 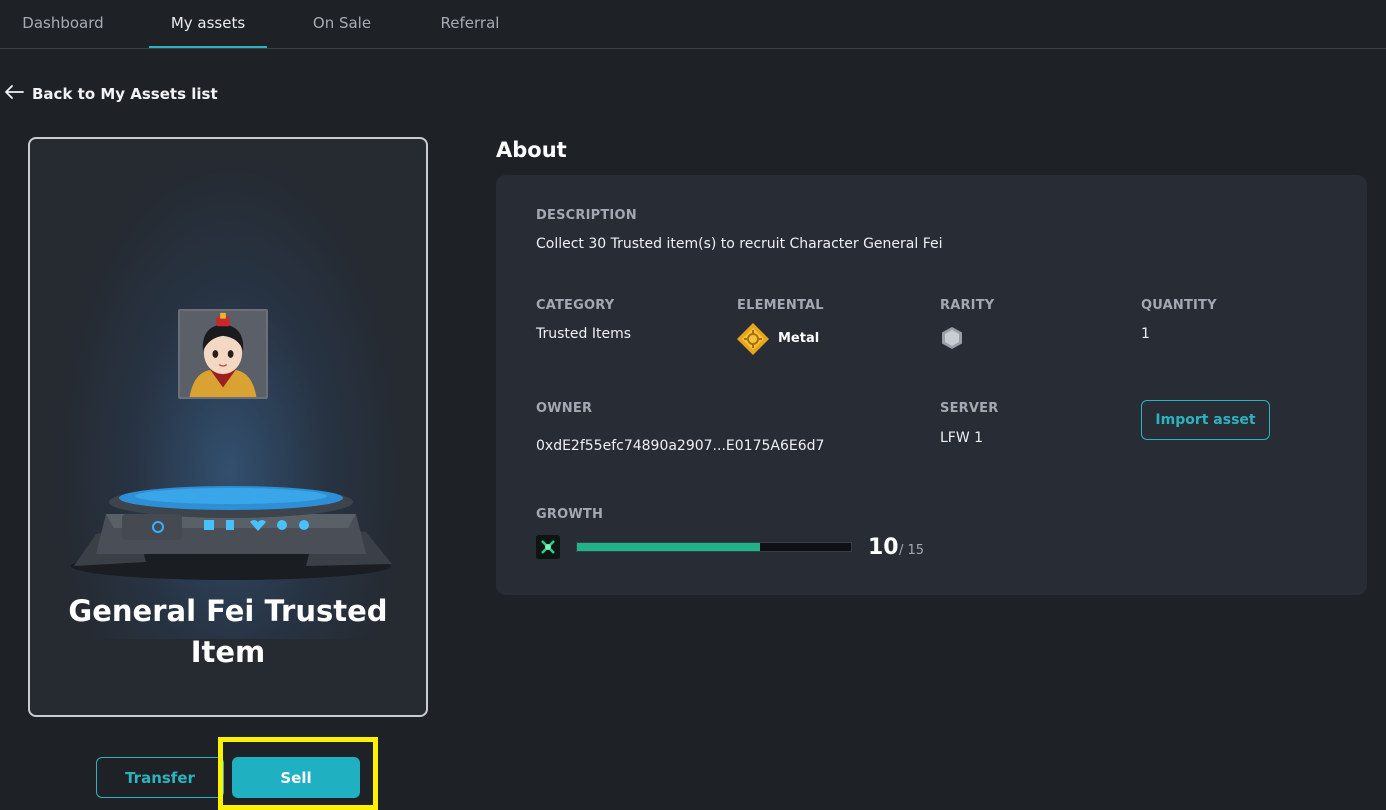 I want to click on metal-element-icon, so click(x=753, y=339).